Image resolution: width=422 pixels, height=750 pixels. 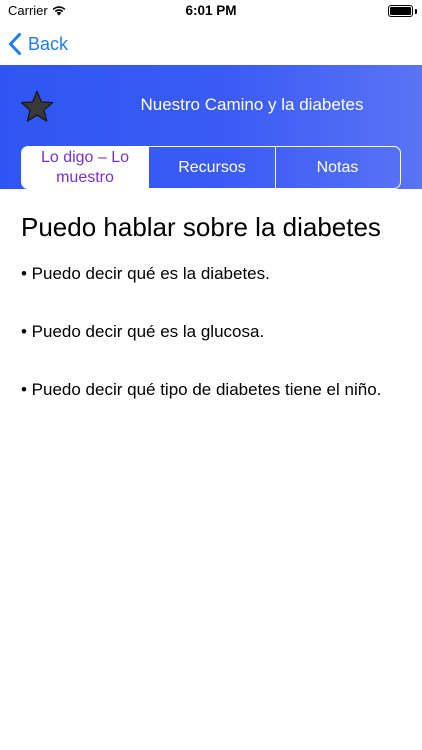 I want to click on status-time: 6:01 PM, so click(x=211, y=10).